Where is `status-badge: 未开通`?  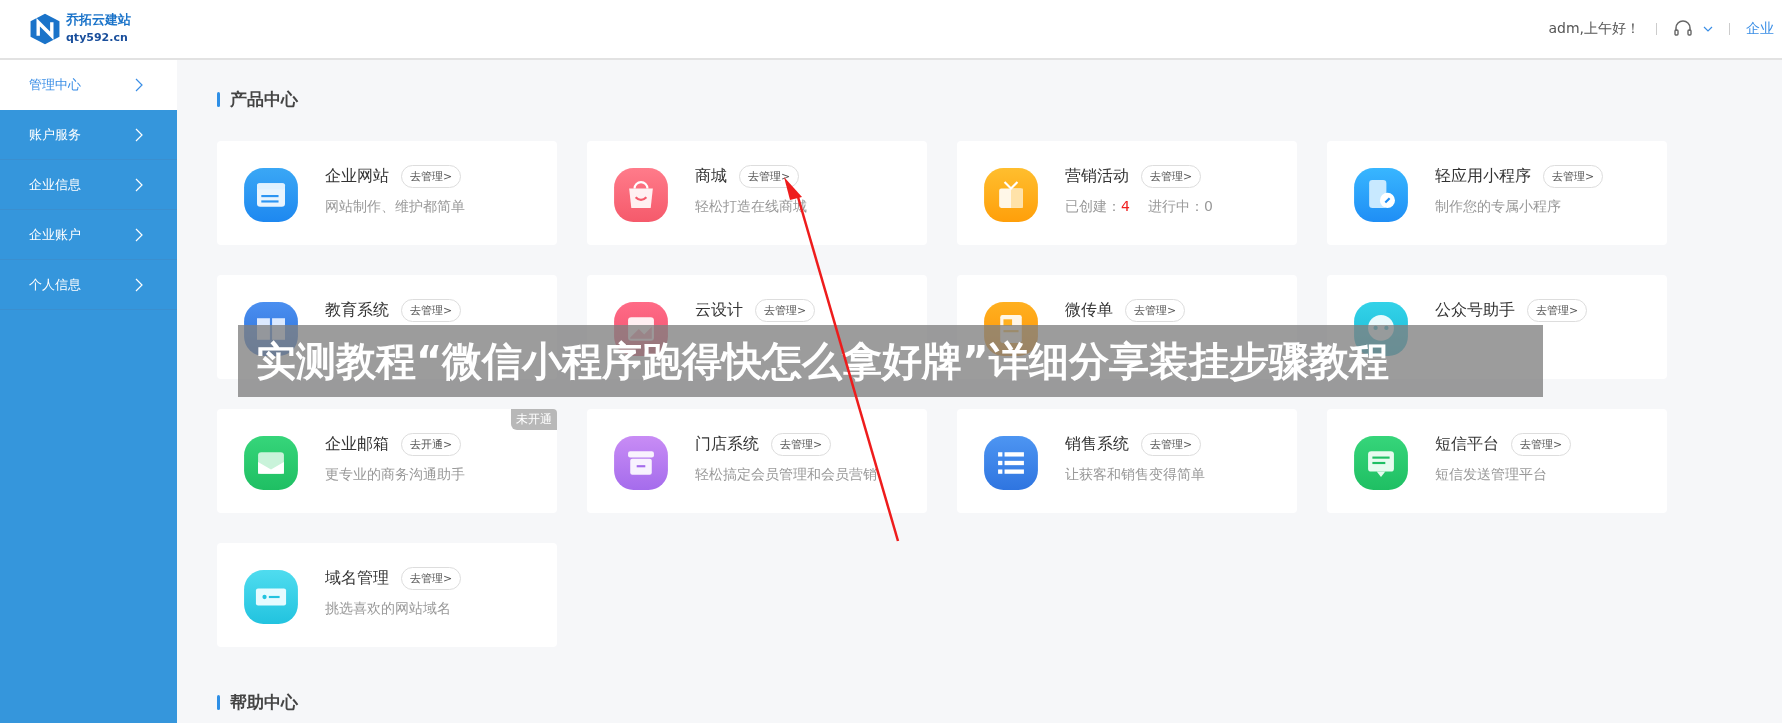
status-badge: 未开通 is located at coordinates (534, 419).